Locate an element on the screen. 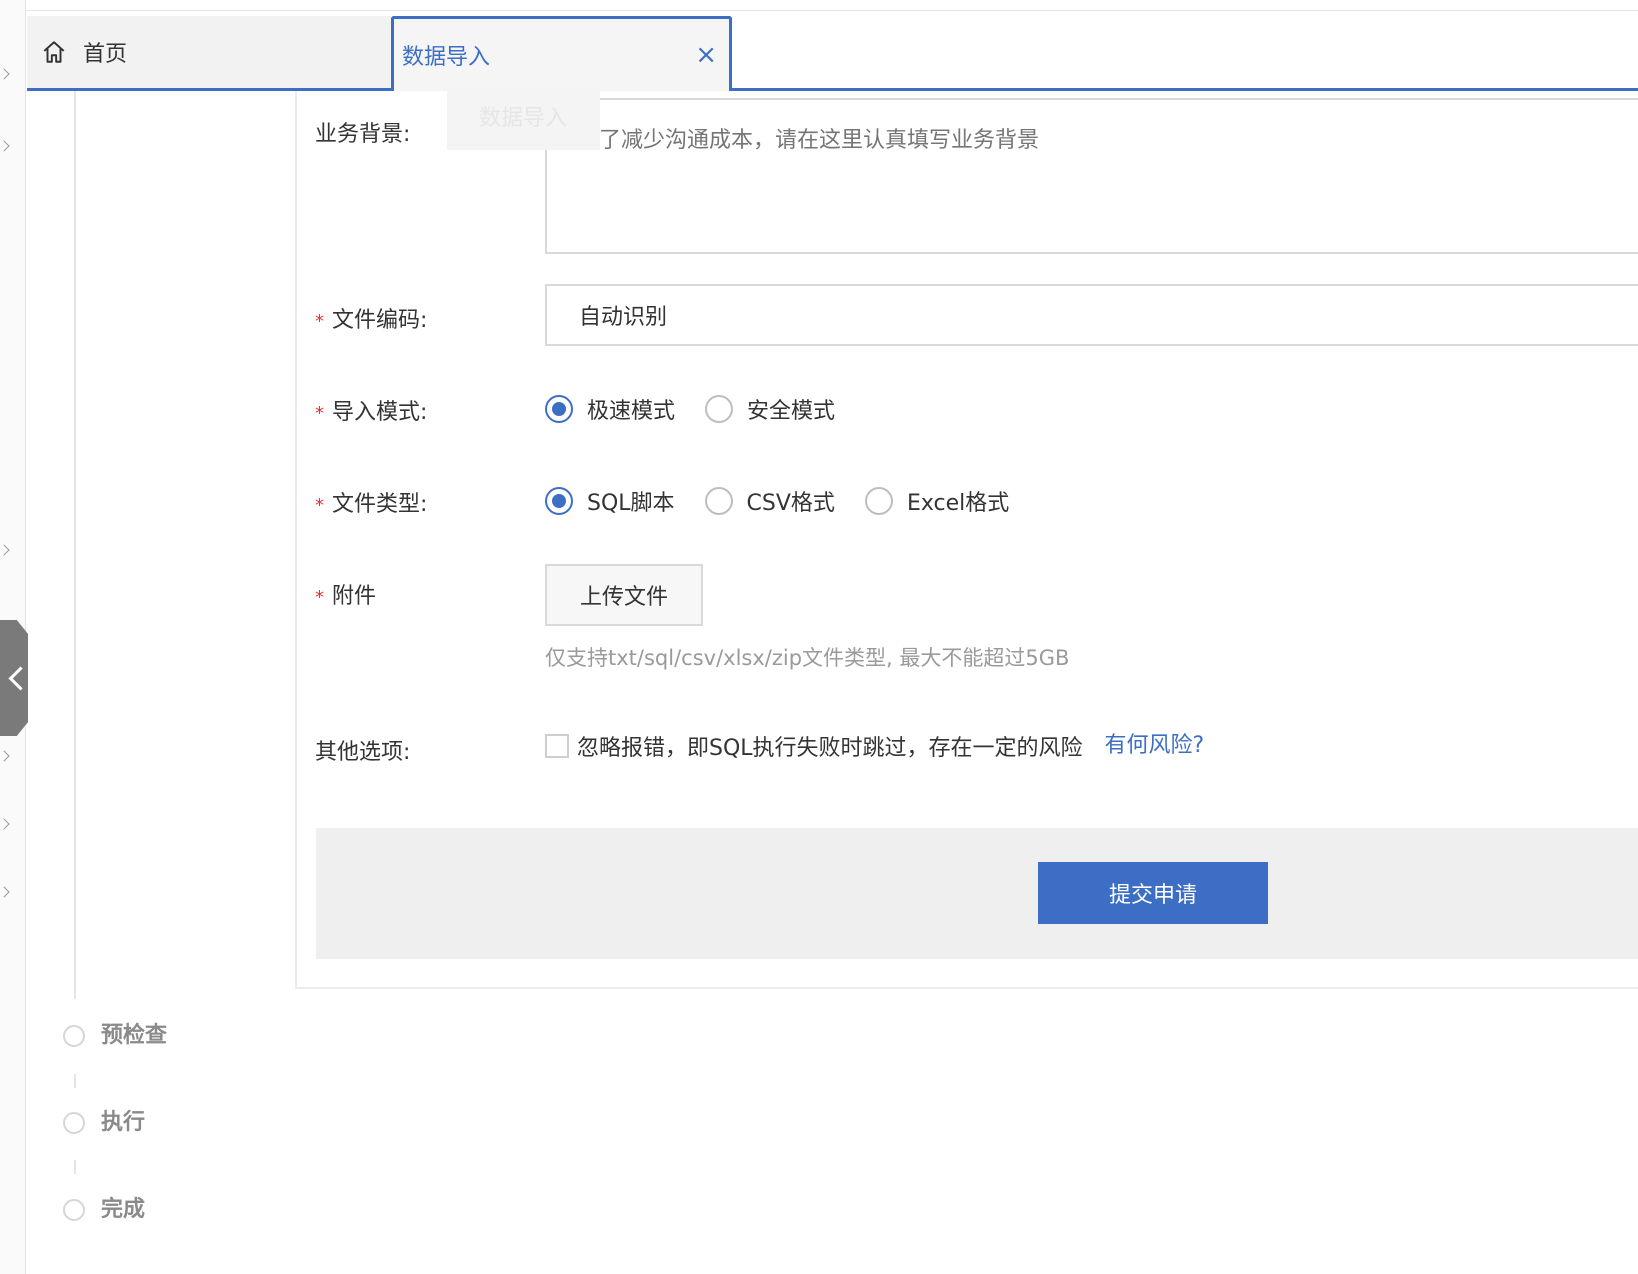  radio-safe-mode: 安全模式 is located at coordinates (770, 409).